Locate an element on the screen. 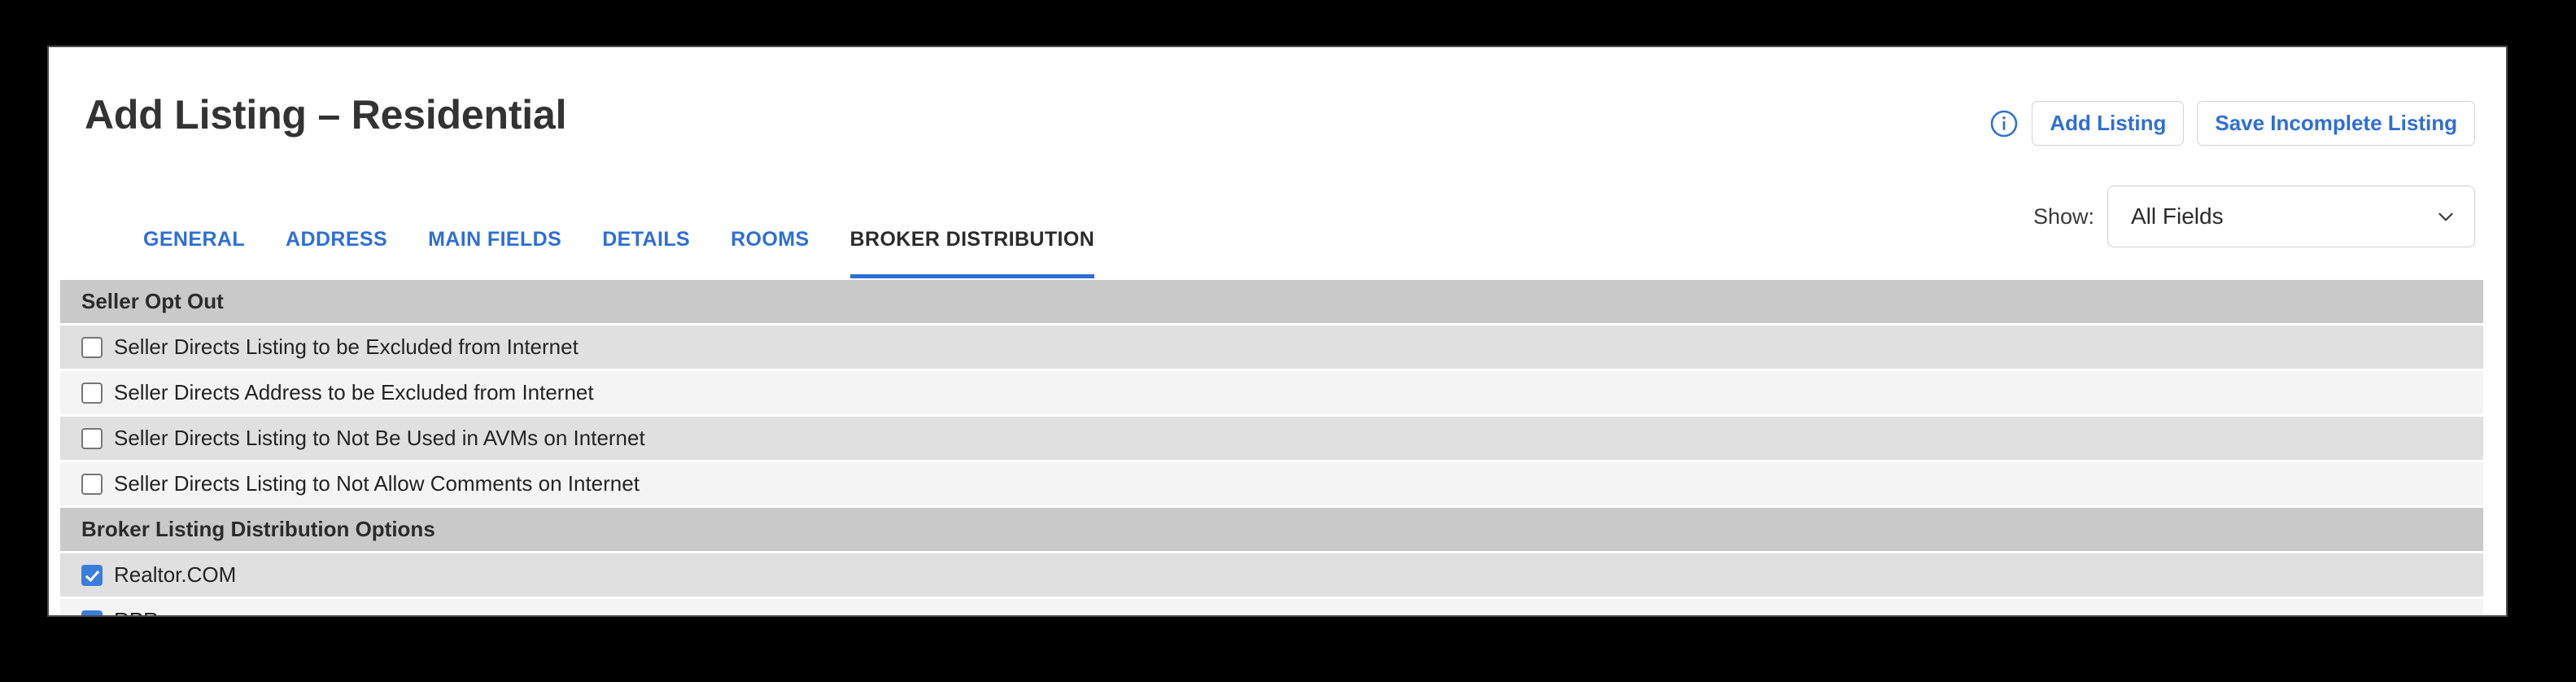 The height and width of the screenshot is (682, 2576). tab-rooms: ROOMS is located at coordinates (770, 253).